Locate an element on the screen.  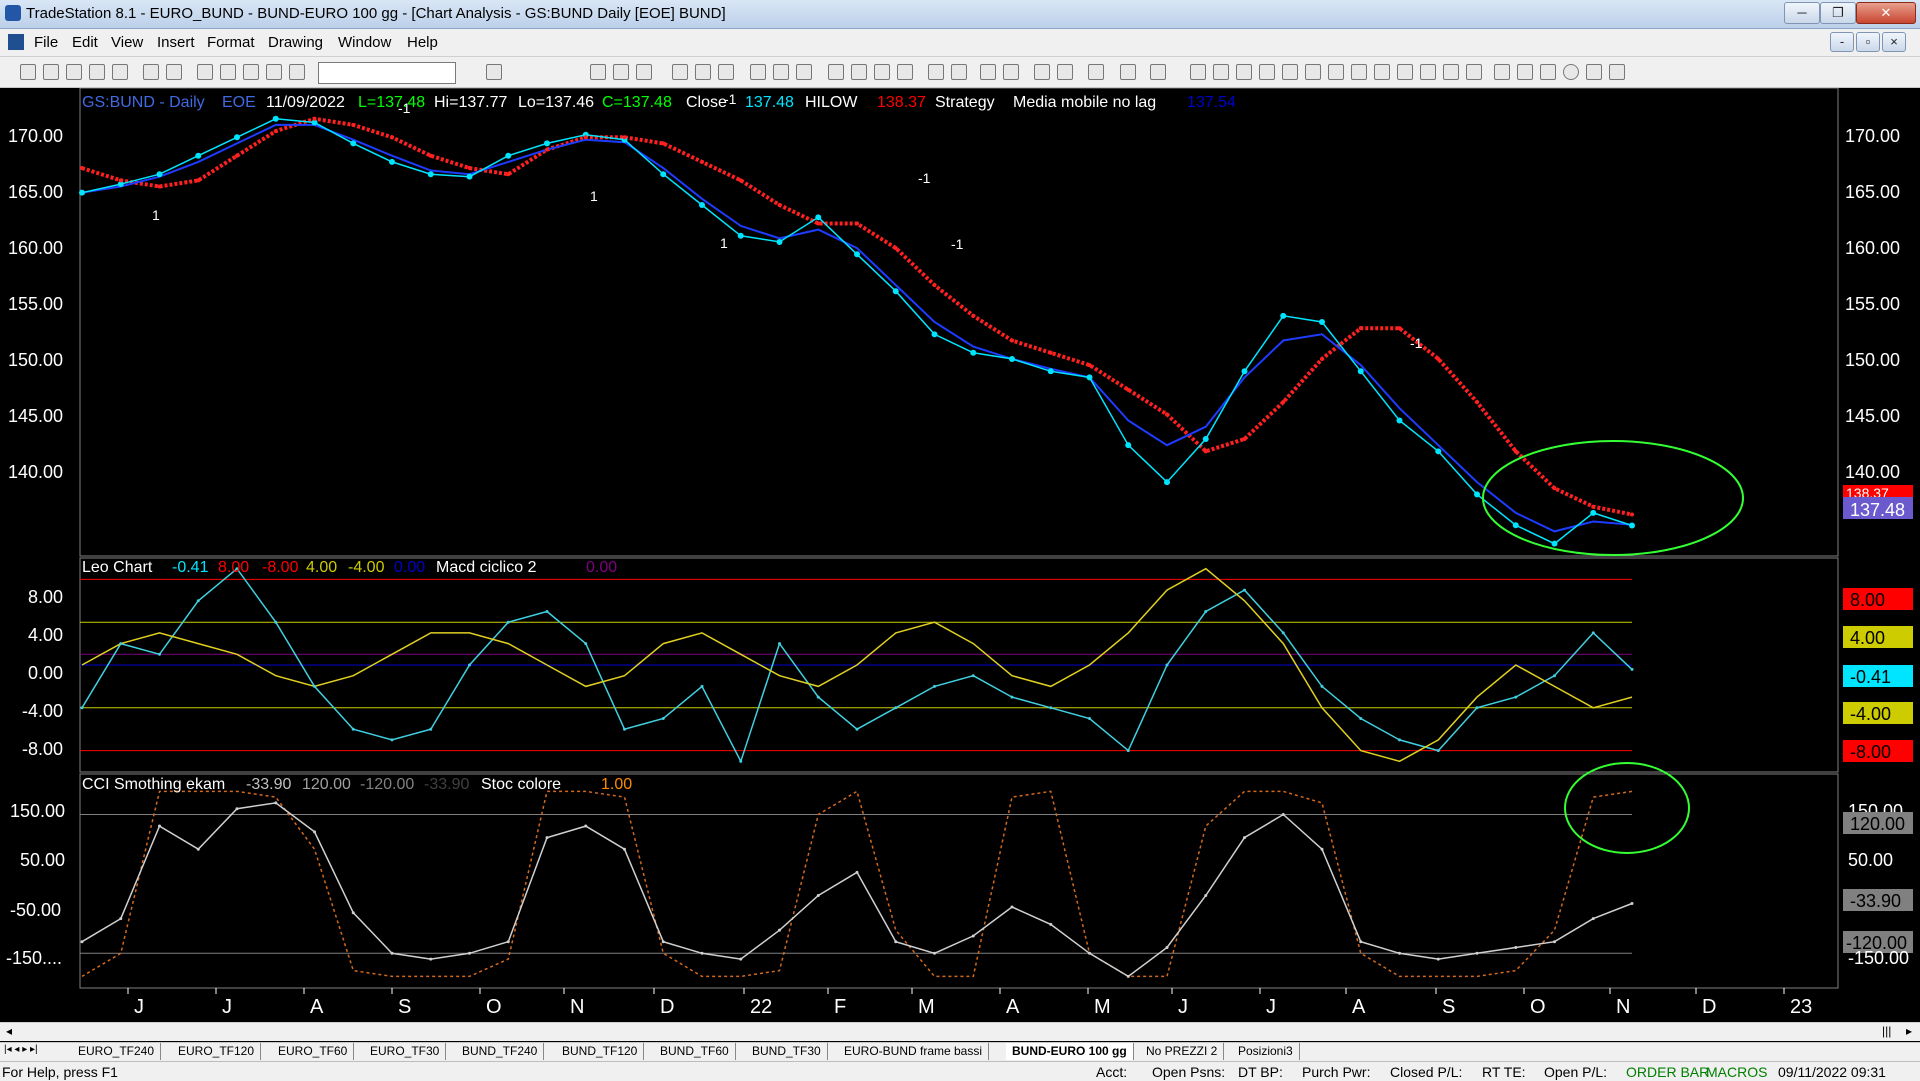
save-icon is located at coordinates (74, 72).